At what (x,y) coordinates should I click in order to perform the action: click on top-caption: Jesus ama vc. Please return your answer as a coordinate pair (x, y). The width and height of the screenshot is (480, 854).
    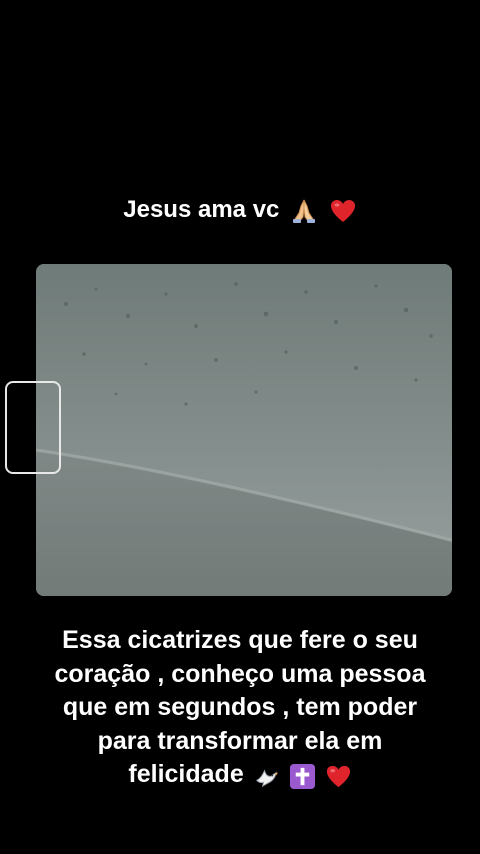
    Looking at the image, I should click on (240, 210).